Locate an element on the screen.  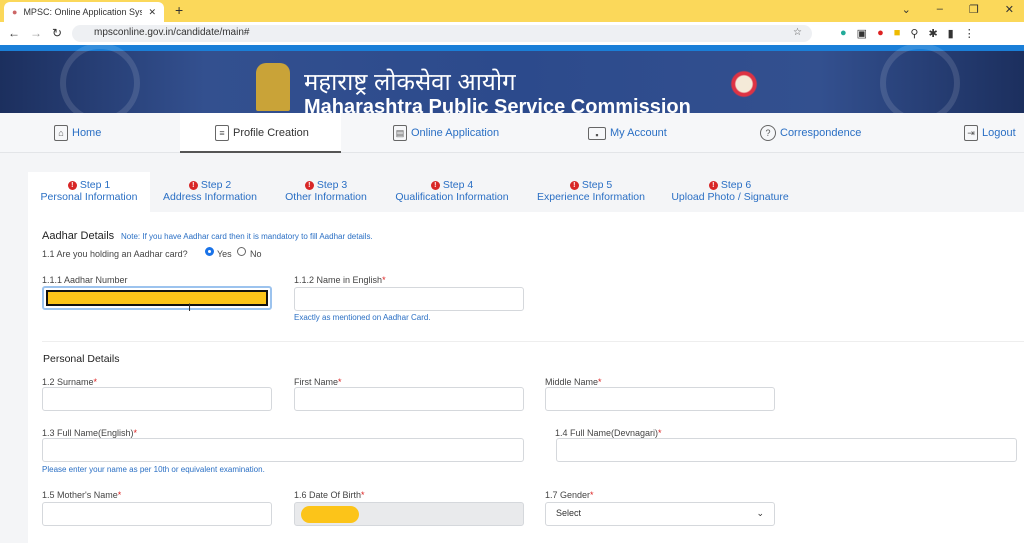
nav-logout: ⇥ Logout is located at coordinates (990, 133).